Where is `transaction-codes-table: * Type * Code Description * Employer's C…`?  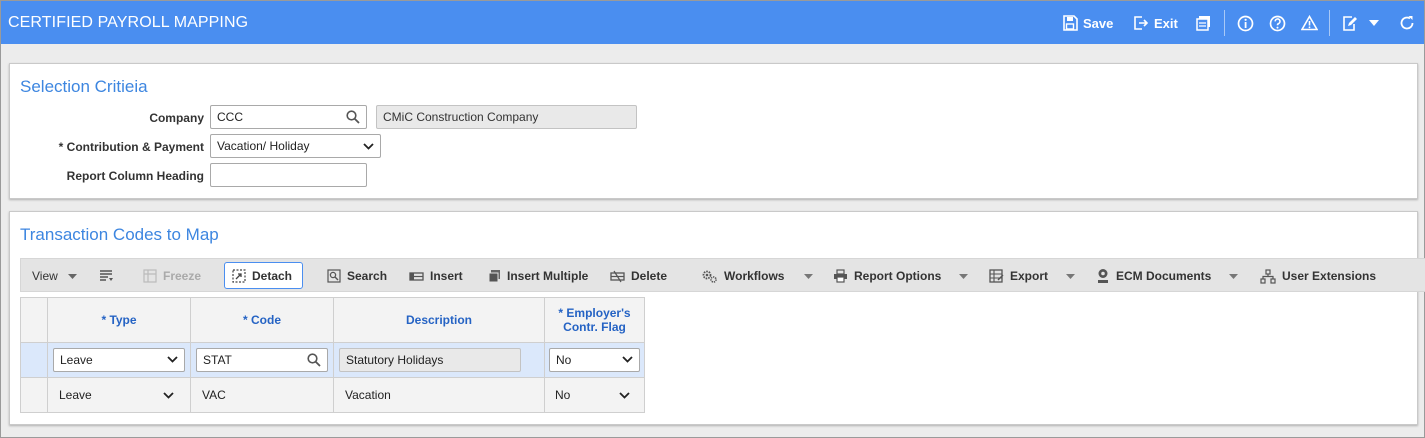 transaction-codes-table: * Type * Code Description * Employer's C… is located at coordinates (332, 355).